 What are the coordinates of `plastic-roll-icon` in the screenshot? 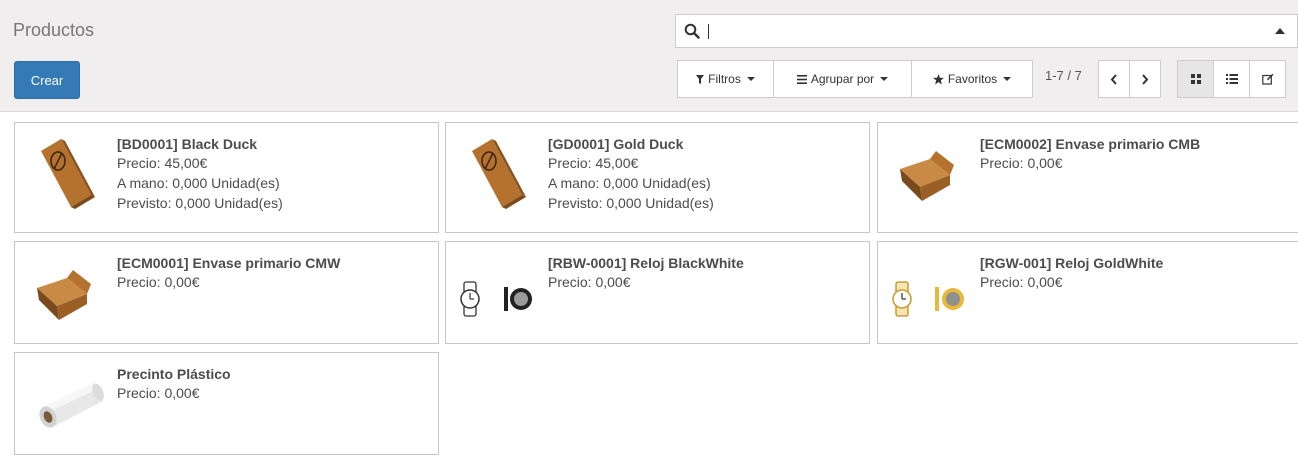 It's located at (72, 401).